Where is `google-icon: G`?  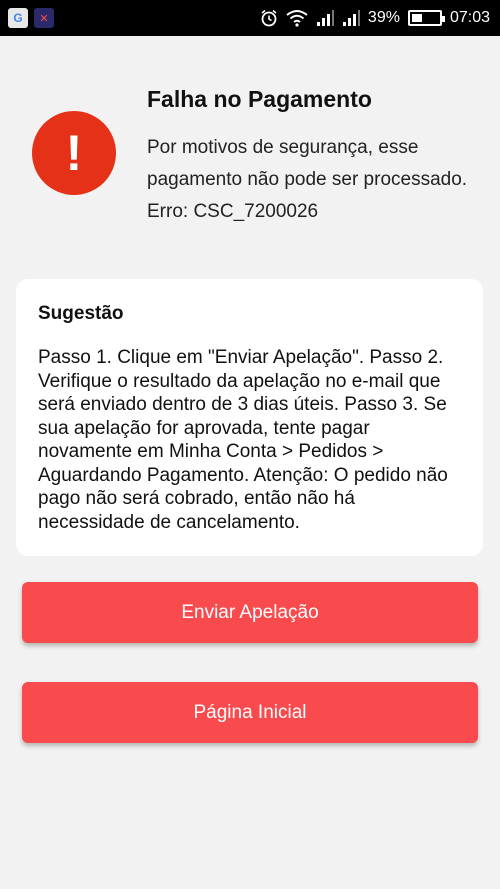
google-icon: G is located at coordinates (18, 18).